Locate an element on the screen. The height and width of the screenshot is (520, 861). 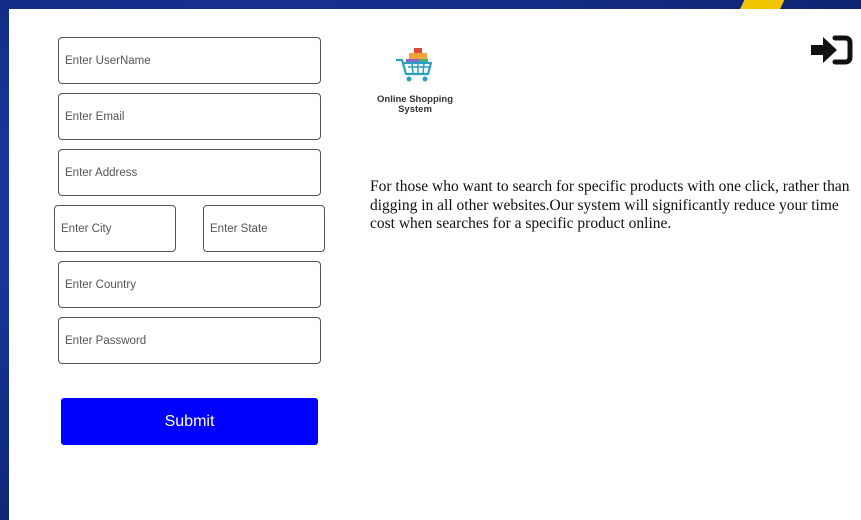
brand-name: Online Shopping System is located at coordinates (415, 105).